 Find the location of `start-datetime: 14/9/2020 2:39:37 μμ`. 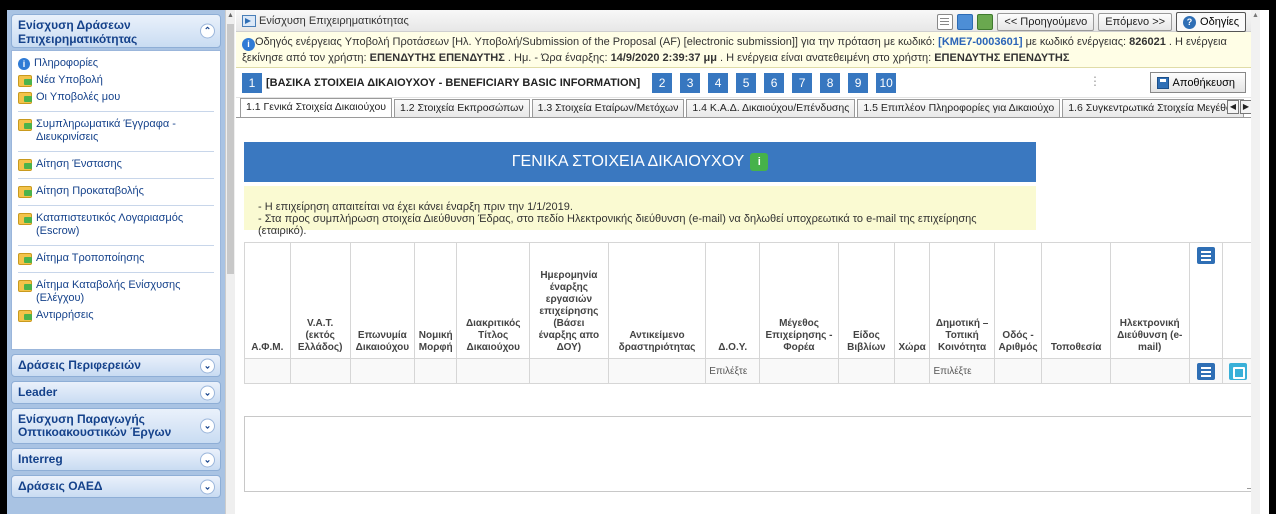

start-datetime: 14/9/2020 2:39:37 μμ is located at coordinates (663, 58).